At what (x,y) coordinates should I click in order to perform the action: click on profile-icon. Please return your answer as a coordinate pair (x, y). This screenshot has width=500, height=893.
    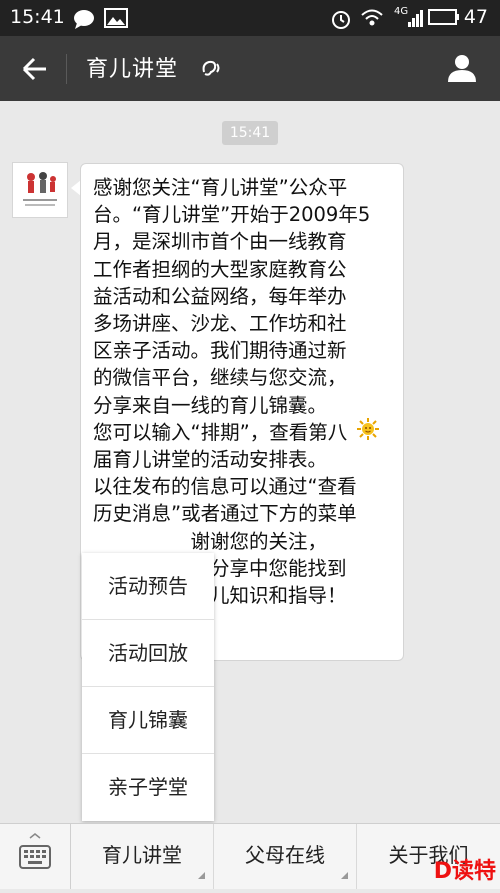
    Looking at the image, I should click on (462, 68).